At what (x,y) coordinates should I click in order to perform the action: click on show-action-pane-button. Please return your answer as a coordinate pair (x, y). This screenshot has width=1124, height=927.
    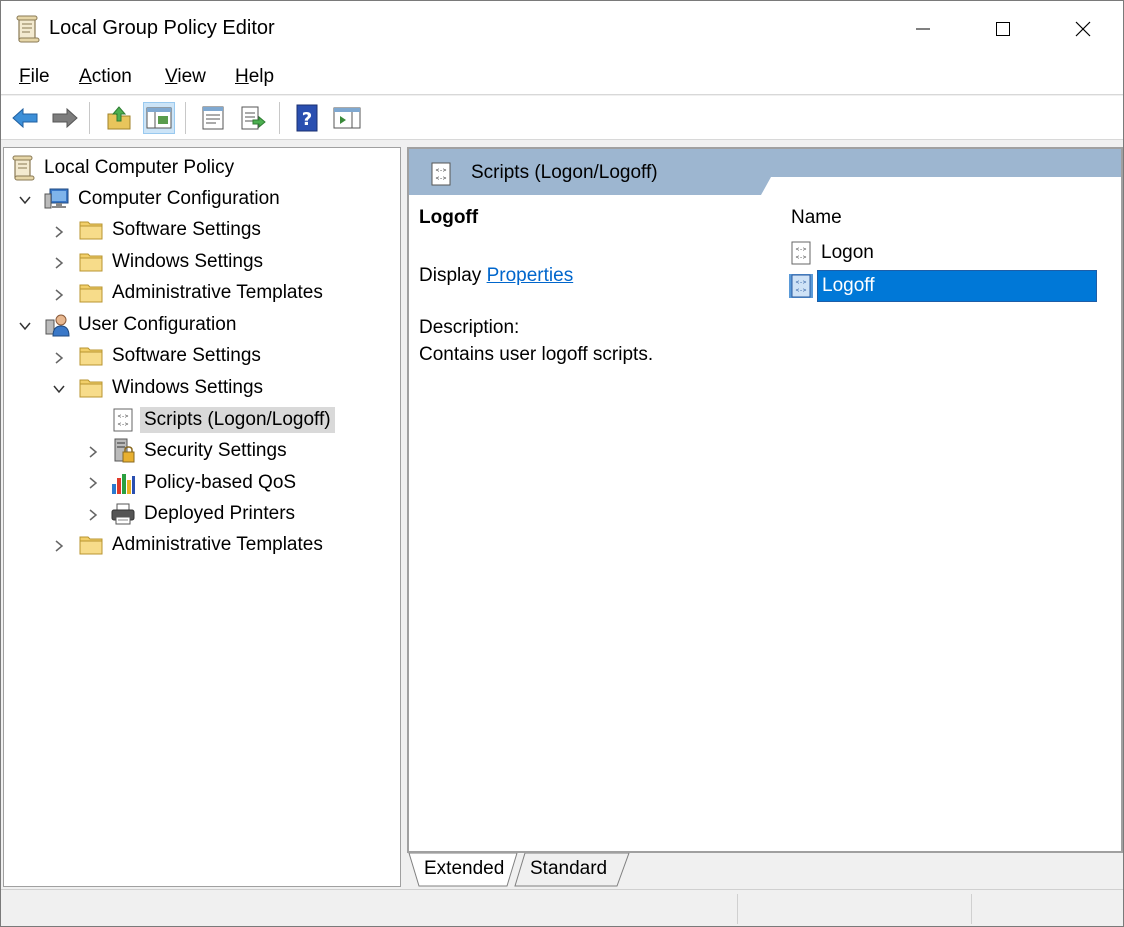
    Looking at the image, I should click on (347, 118).